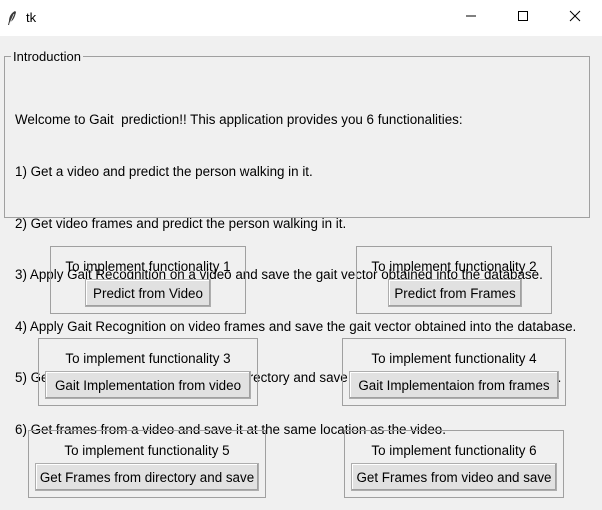 The height and width of the screenshot is (510, 602). What do you see at coordinates (148, 293) in the screenshot?
I see `predict-from-video-button: Predict from Video` at bounding box center [148, 293].